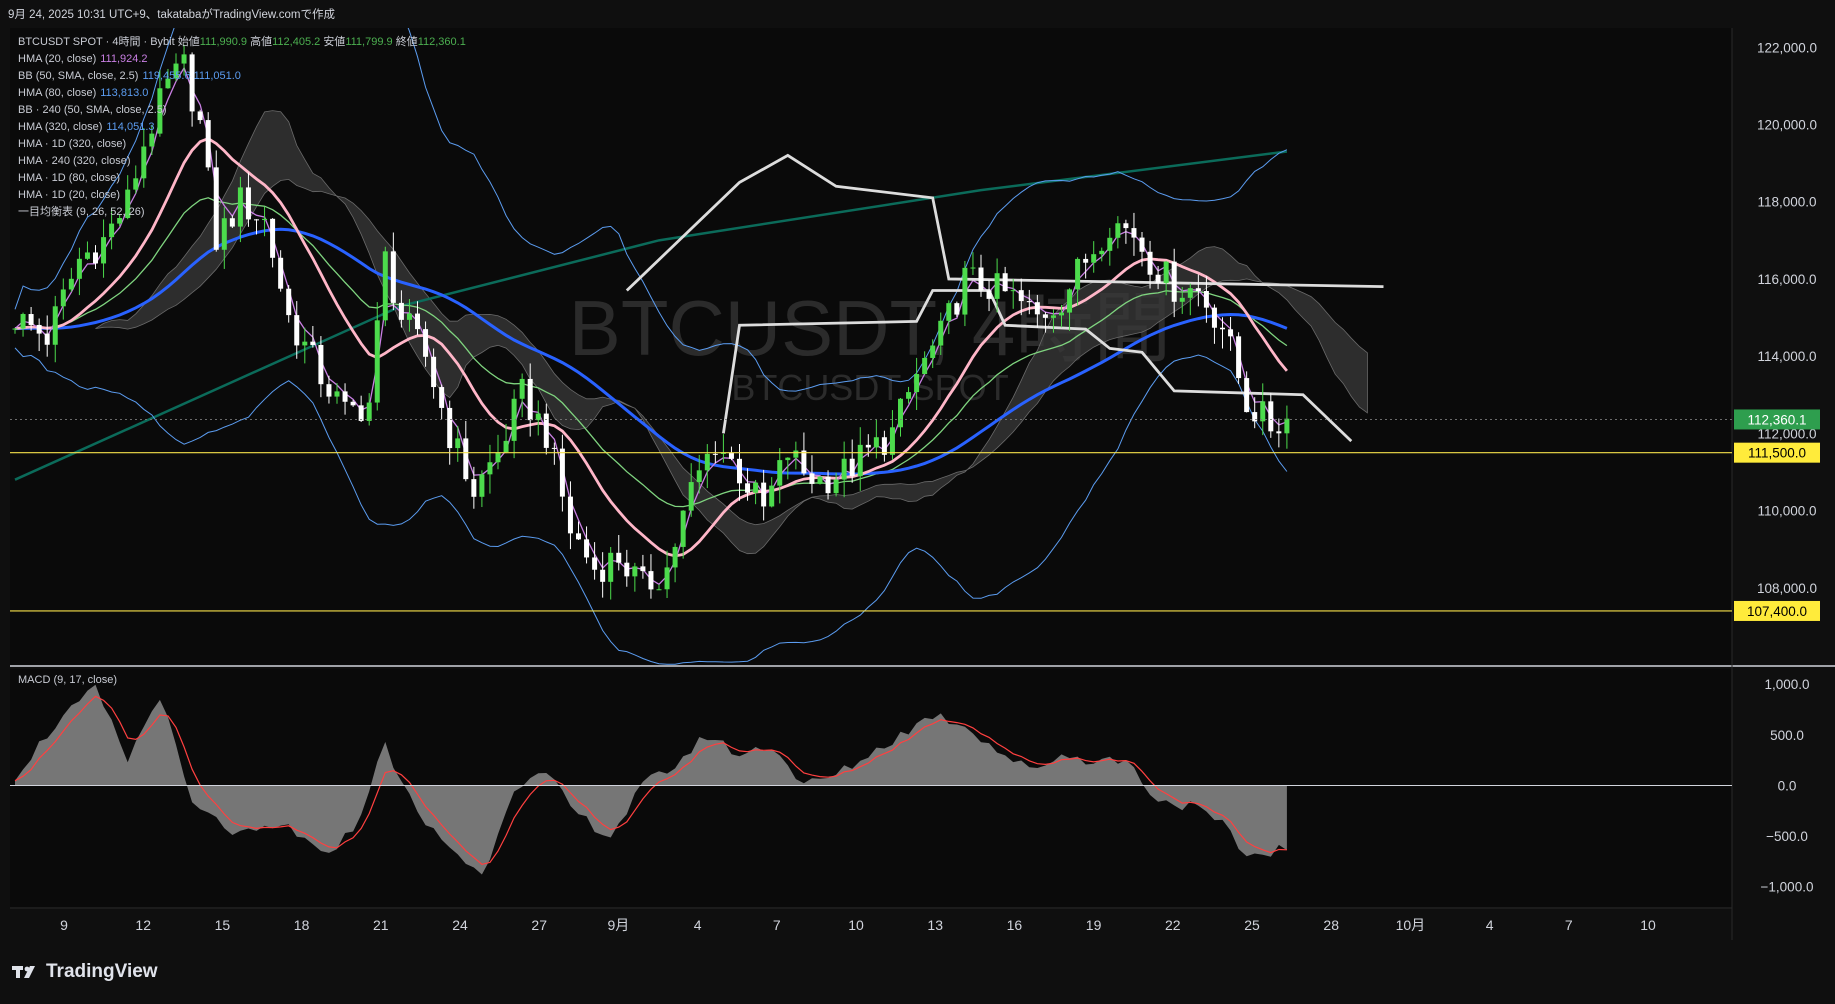 This screenshot has height=1004, width=1835. What do you see at coordinates (242, 195) in the screenshot?
I see `indicator-row: HMA · 1D (20, close)` at bounding box center [242, 195].